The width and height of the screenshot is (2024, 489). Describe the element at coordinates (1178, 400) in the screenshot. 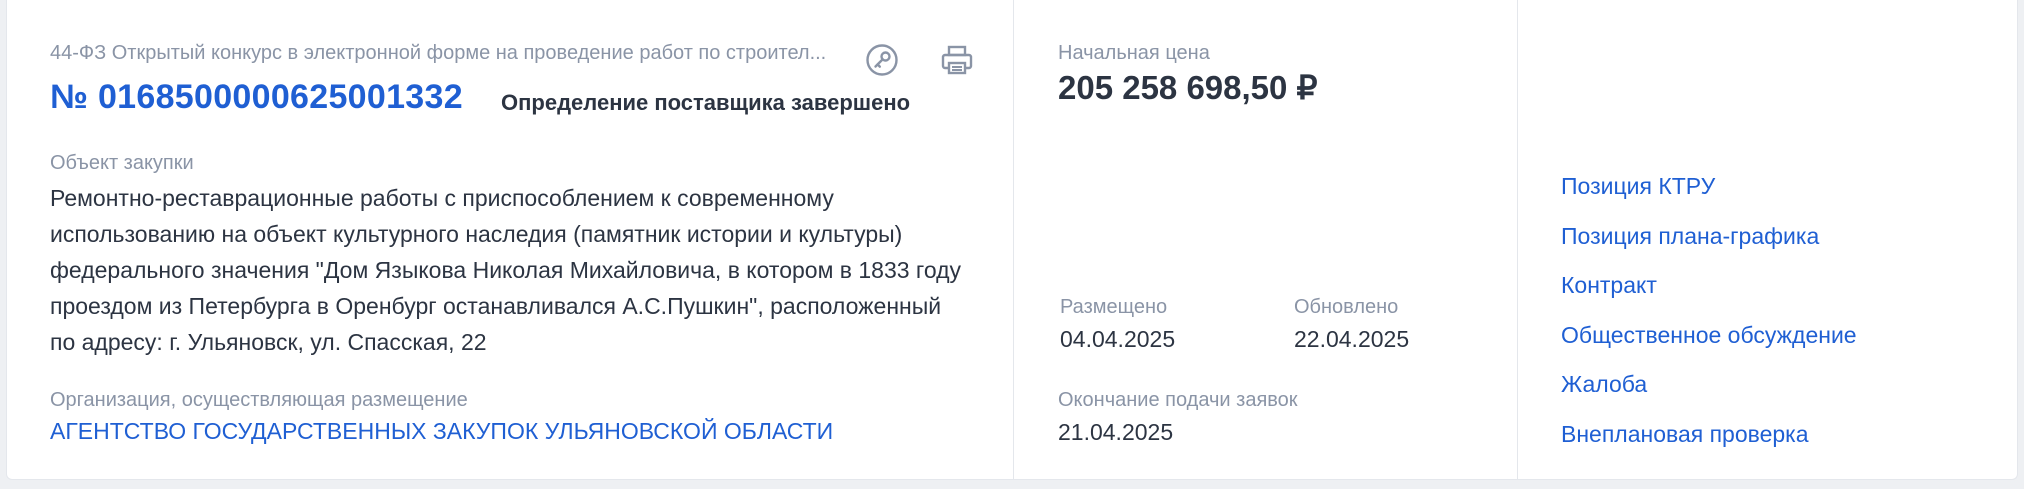

I see `deadline-label: Окончание подачи заявок` at that location.